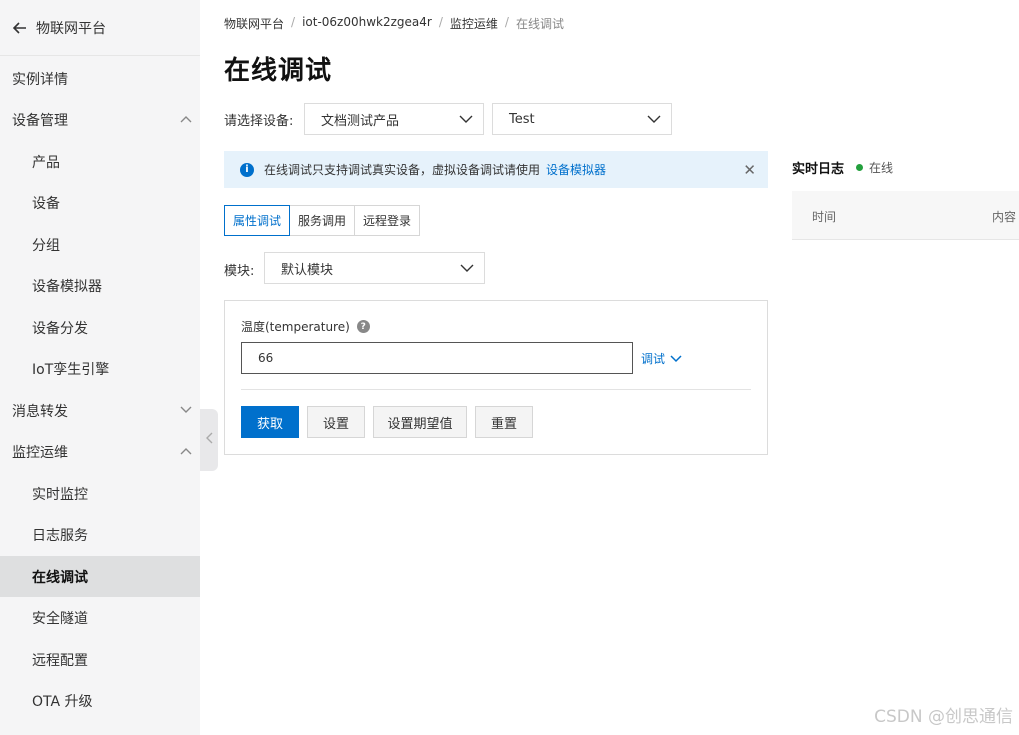  What do you see at coordinates (100, 493) in the screenshot?
I see `sidebar-item-realtime-monitoring: 实时监控` at bounding box center [100, 493].